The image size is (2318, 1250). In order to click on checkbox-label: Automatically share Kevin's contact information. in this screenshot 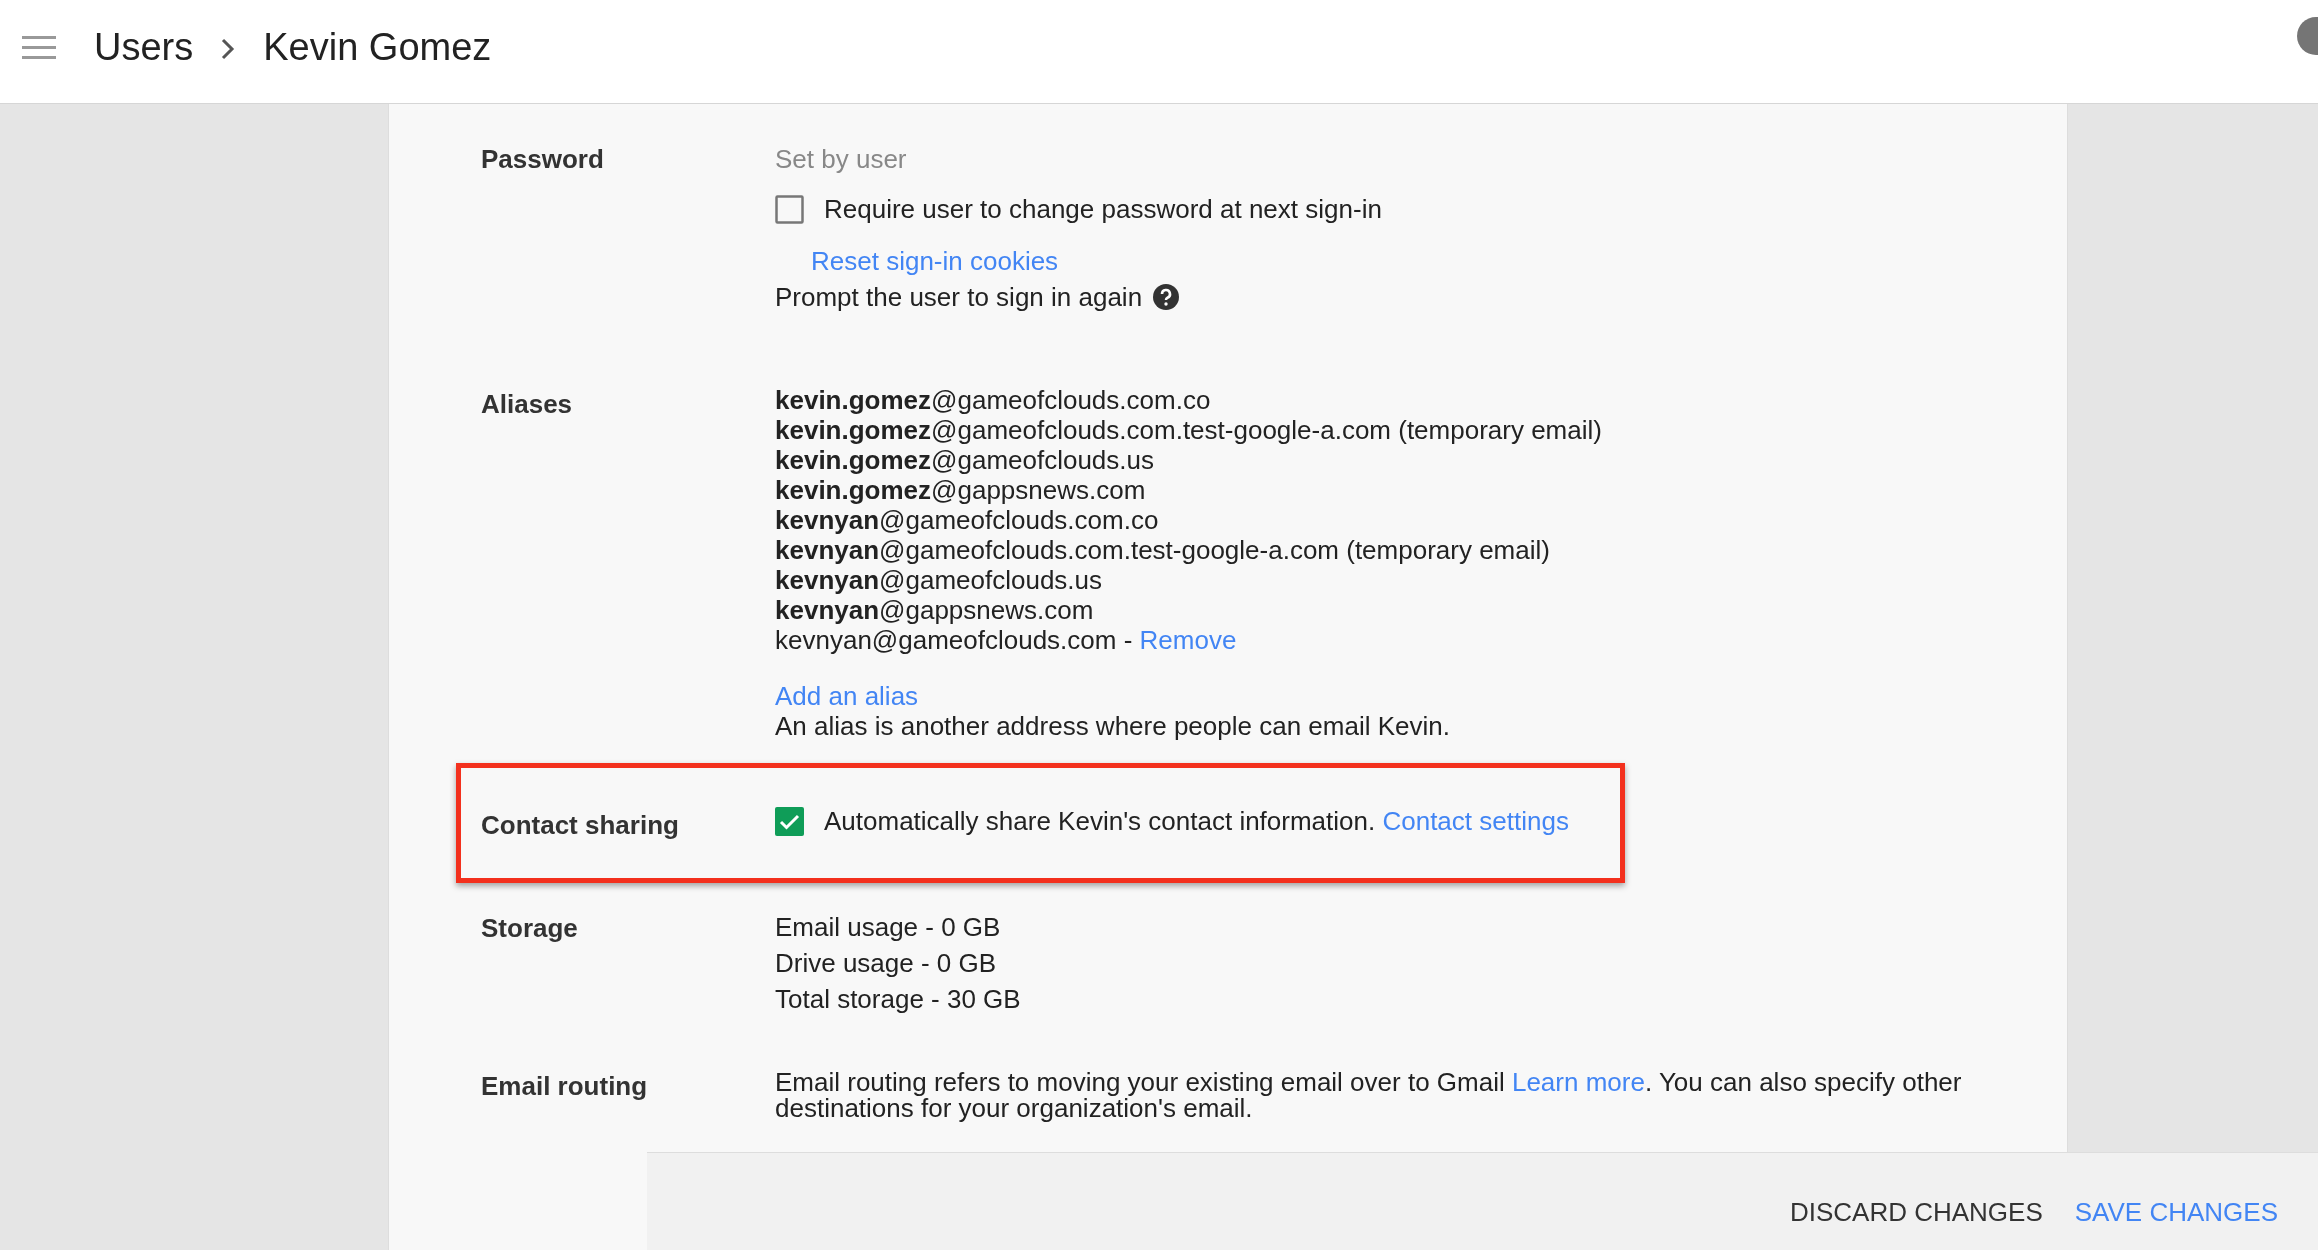, I will do `click(1100, 821)`.